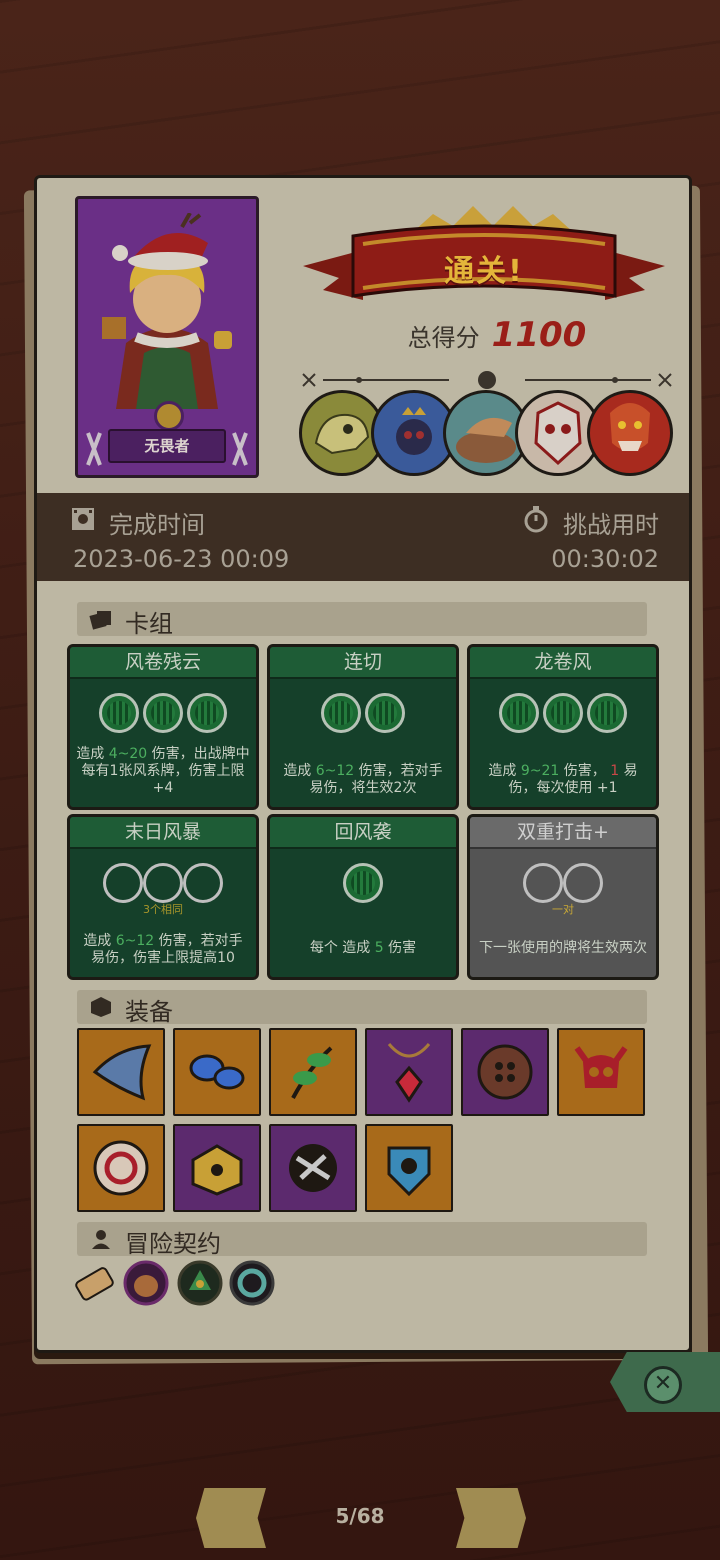 The image size is (720, 1560). I want to click on blue-mushroom-icon, so click(217, 1072).